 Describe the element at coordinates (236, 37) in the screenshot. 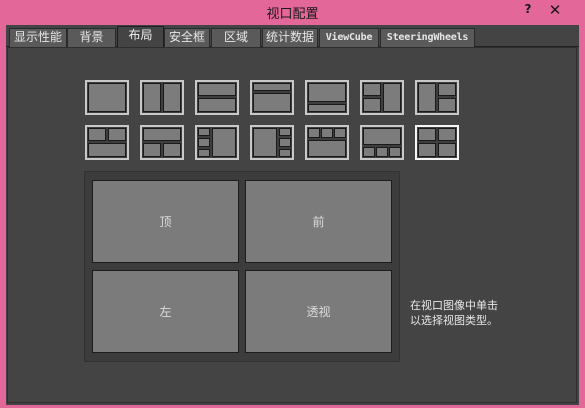

I see `tab-regions: 区域` at that location.